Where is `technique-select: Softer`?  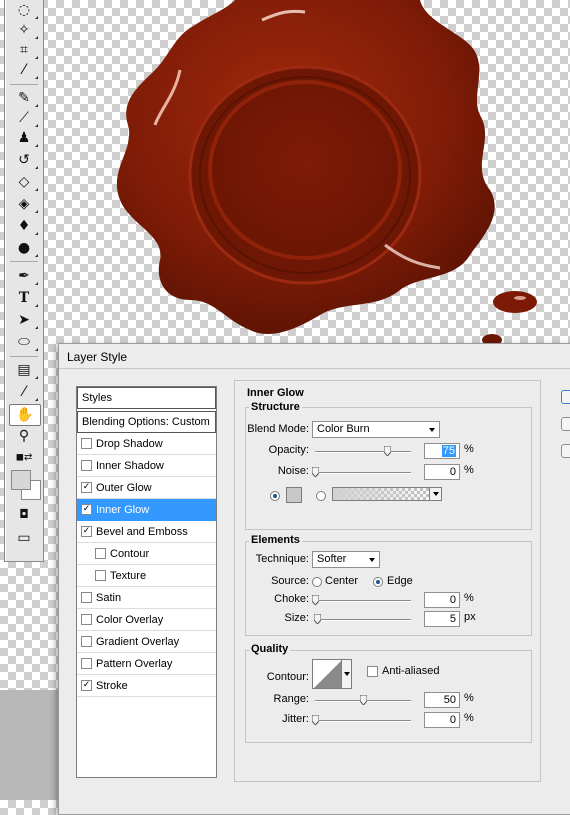 technique-select: Softer is located at coordinates (346, 559).